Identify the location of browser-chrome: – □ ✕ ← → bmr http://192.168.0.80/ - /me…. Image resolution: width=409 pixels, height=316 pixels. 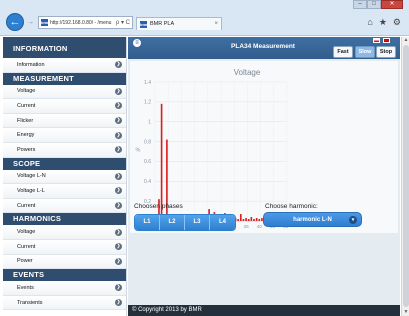
(204, 18).